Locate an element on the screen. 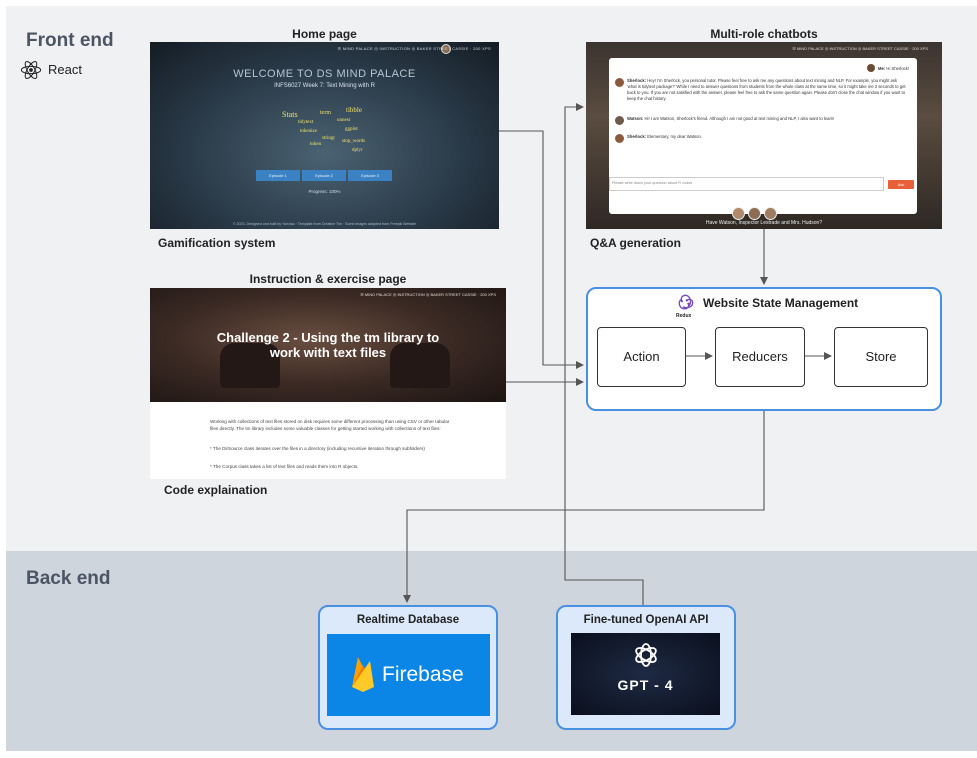 This screenshot has height=758, width=977. redux-to-database-connector is located at coordinates (584, 507).